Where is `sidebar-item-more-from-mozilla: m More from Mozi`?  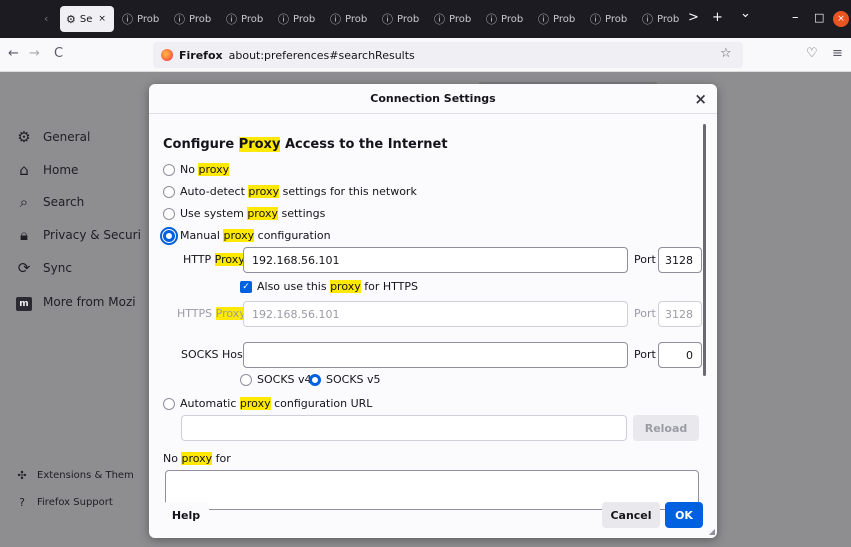 sidebar-item-more-from-mozilla: m More from Mozi is located at coordinates (75, 301).